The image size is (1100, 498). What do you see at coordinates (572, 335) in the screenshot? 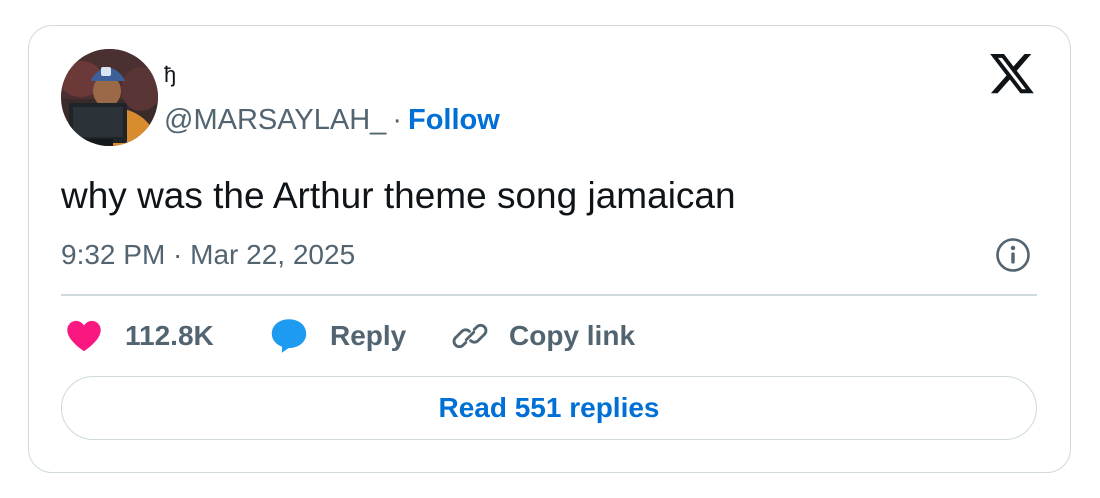
I see `copy-link-label: Copy link` at bounding box center [572, 335].